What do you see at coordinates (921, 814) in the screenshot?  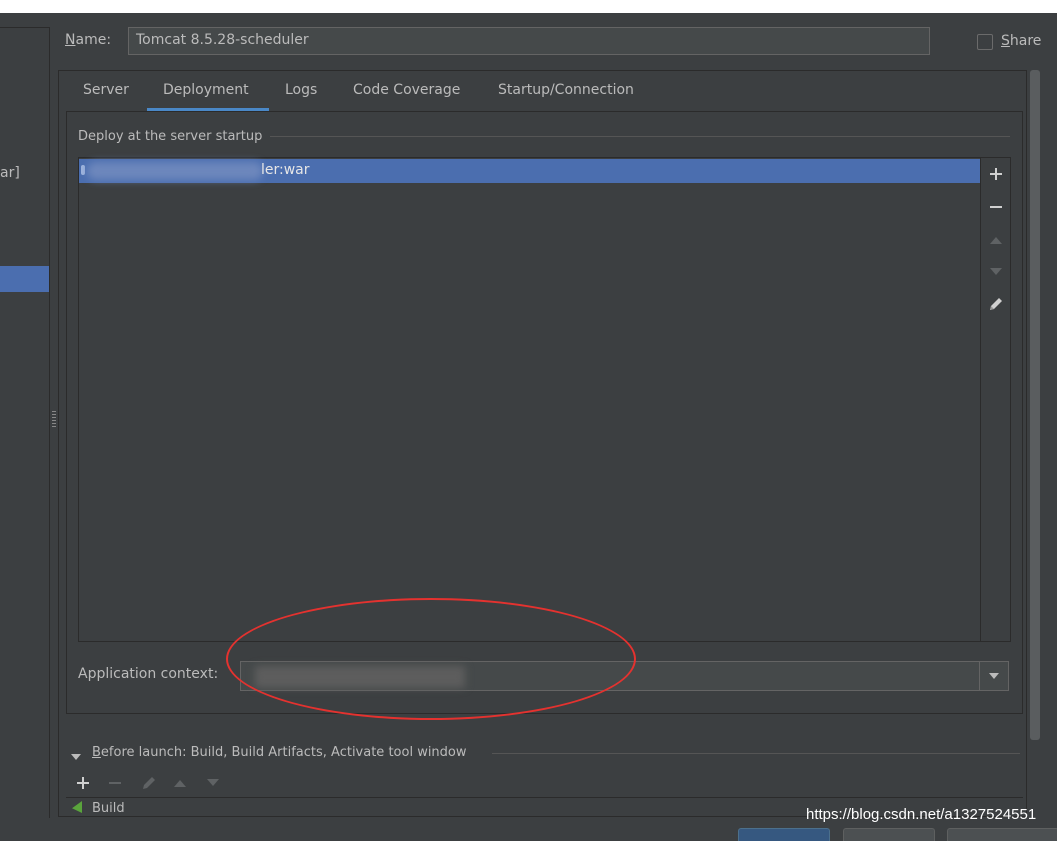 I see `watermark-url: https://blog.csdn.net/a1327524551` at bounding box center [921, 814].